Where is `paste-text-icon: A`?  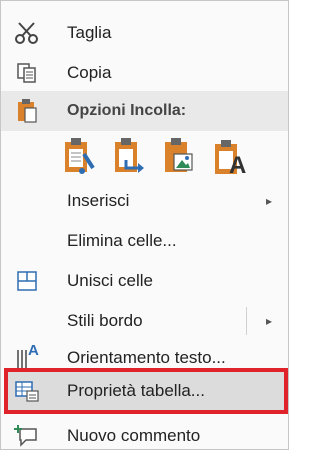 paste-text-icon: A is located at coordinates (229, 158).